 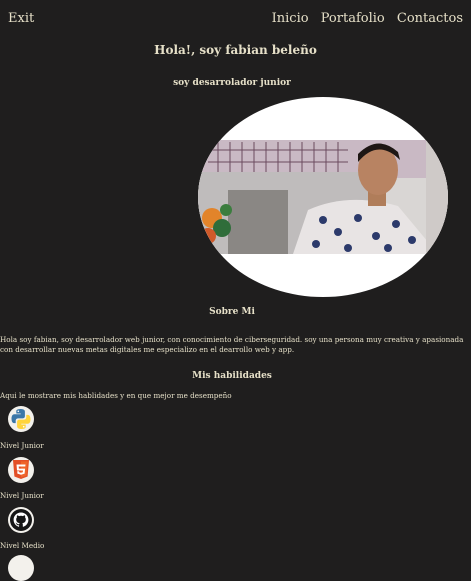 I want to click on nav-links: Inicio Portafolio Contactos, so click(x=363, y=18).